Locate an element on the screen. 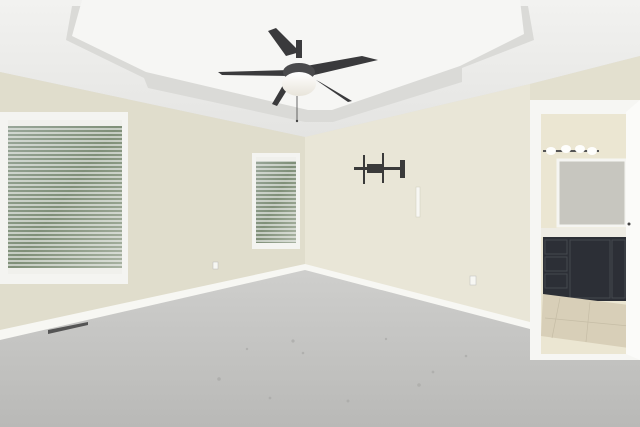 This screenshot has height=427, width=640. outlet-left is located at coordinates (215, 265).